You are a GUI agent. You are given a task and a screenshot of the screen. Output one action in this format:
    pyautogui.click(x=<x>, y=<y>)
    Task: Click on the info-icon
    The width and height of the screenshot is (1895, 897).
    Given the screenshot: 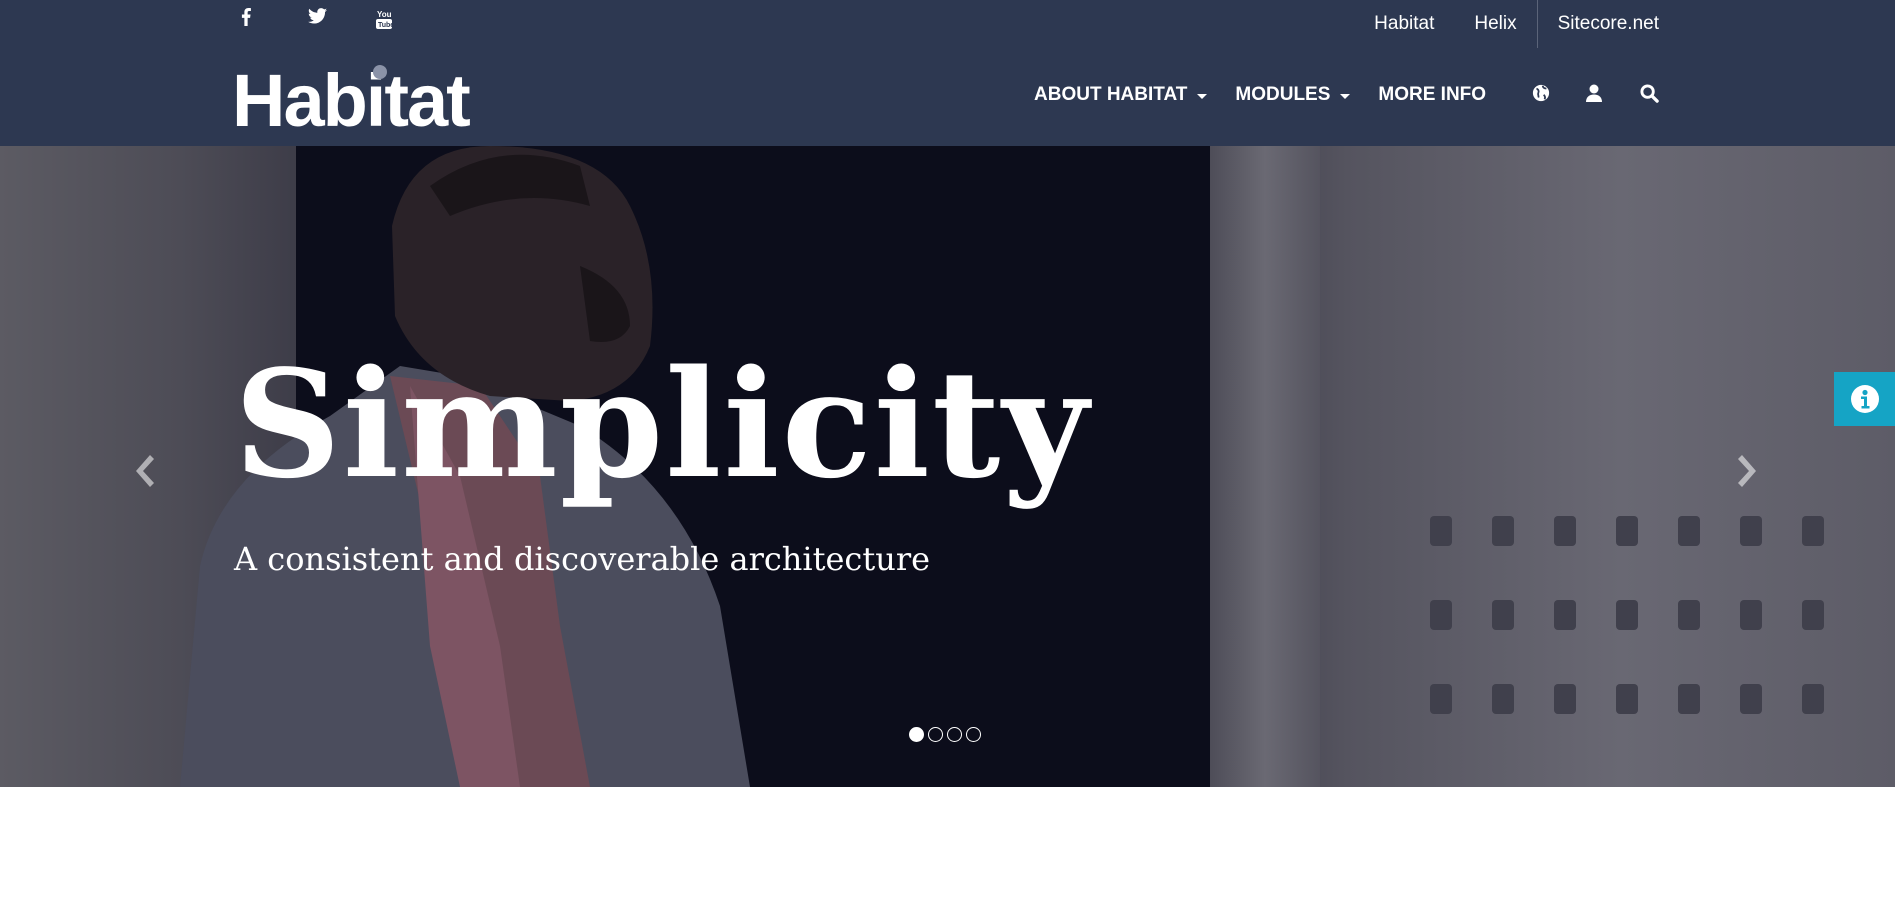 What is the action you would take?
    pyautogui.click(x=1864, y=399)
    